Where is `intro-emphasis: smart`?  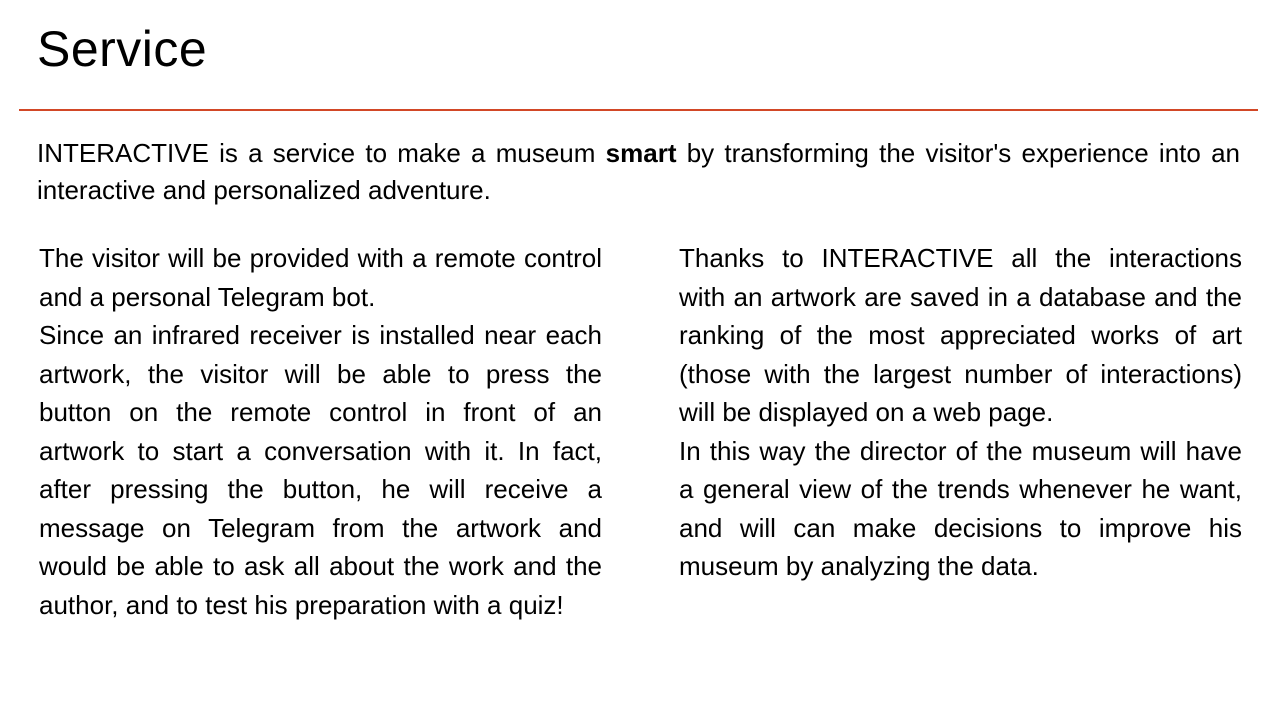
intro-emphasis: smart is located at coordinates (641, 153).